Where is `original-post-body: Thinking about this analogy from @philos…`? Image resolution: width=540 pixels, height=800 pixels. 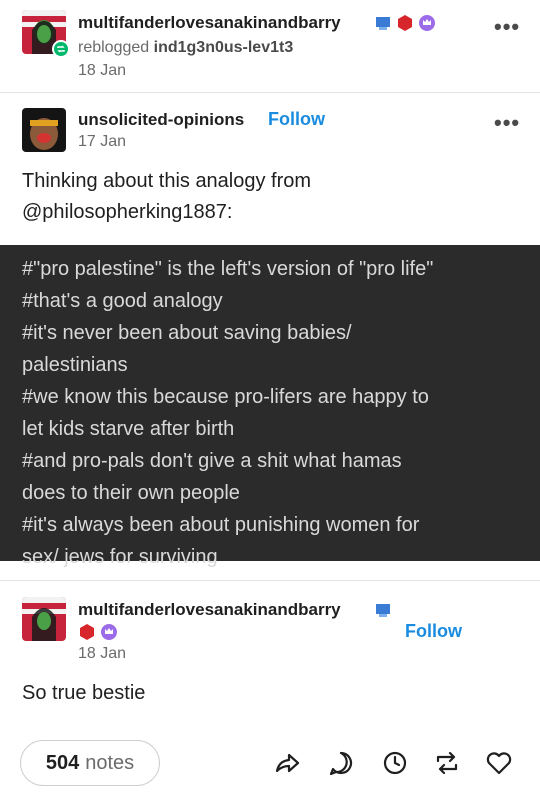 original-post-body: Thinking about this analogy from @philos… is located at coordinates (166, 197).